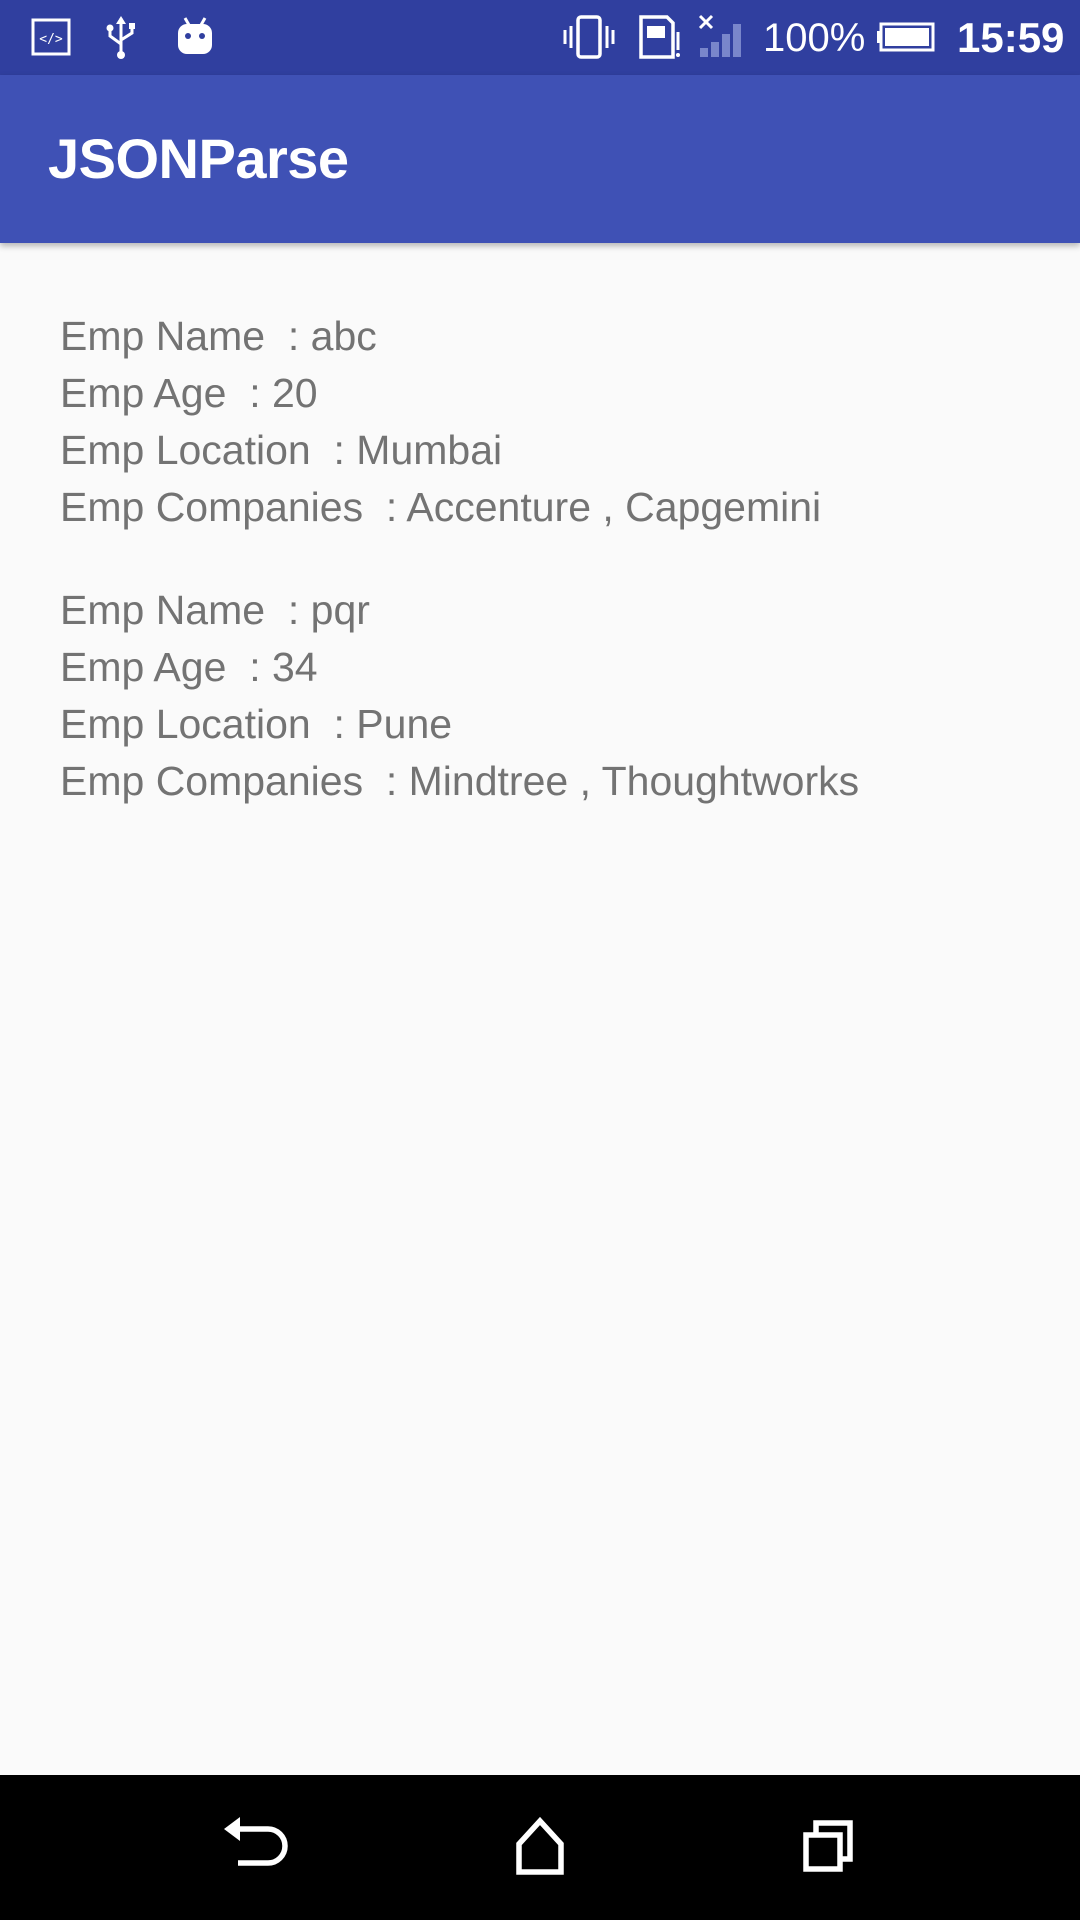  I want to click on emp-name-value: : pqr, so click(328, 610).